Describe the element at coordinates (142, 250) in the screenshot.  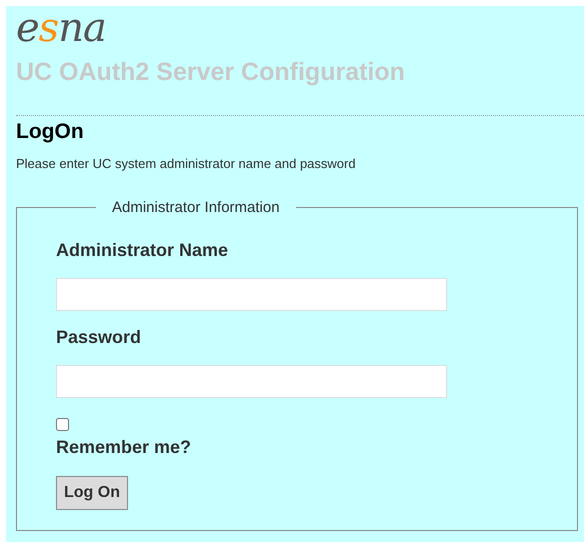
I see `field-label: Administrator Name` at that location.